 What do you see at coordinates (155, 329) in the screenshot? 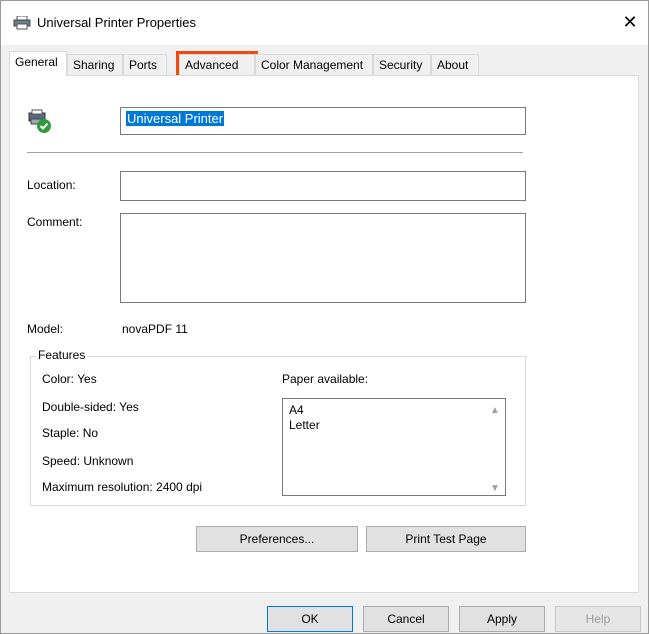
I see `model-value: novaPDF 11` at bounding box center [155, 329].